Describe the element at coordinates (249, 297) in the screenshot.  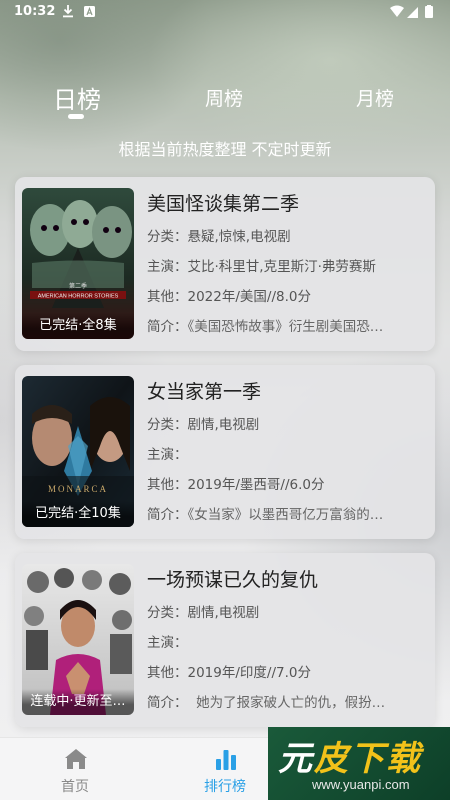
I see `other-value: 2022年/美国//8.0分` at that location.